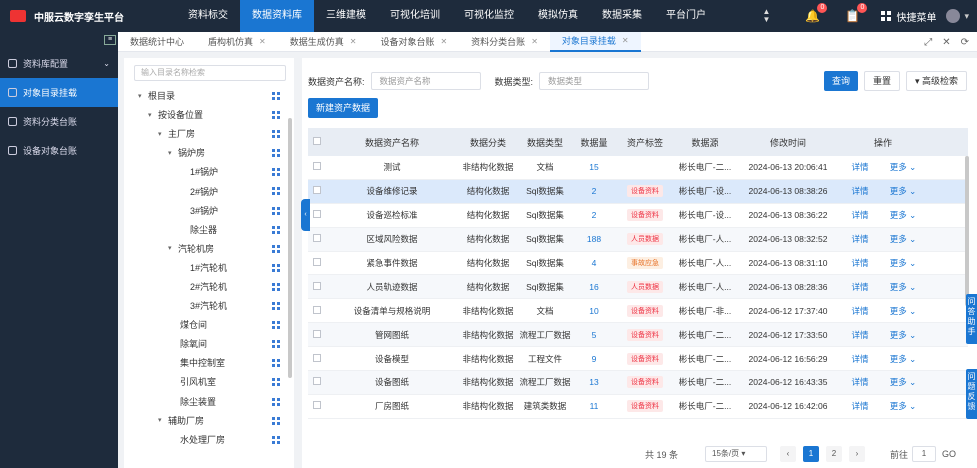  What do you see at coordinates (594, 359) in the screenshot?
I see `cell-count: 9` at bounding box center [594, 359].